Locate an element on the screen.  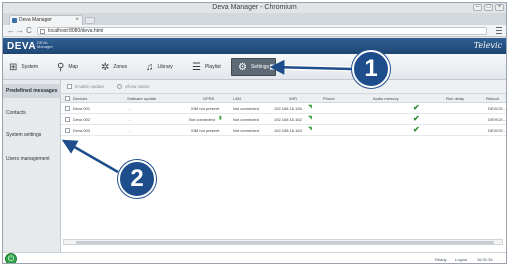
logout-link: Logout is located at coordinates (461, 259).